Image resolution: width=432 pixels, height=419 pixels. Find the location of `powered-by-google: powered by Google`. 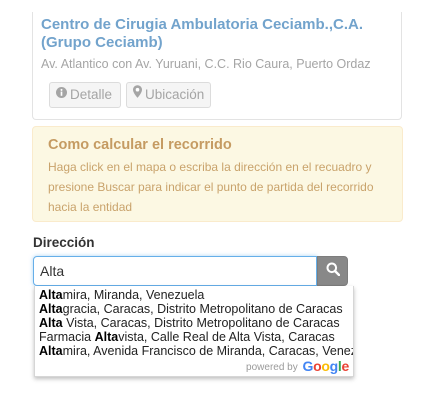

powered-by-google: powered by Google is located at coordinates (297, 366).